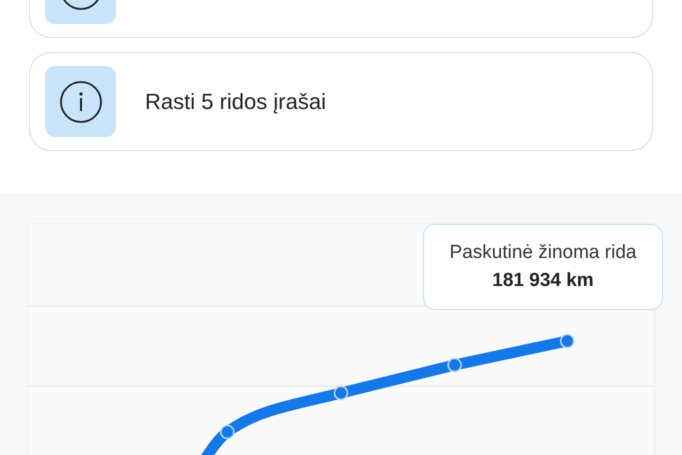 The width and height of the screenshot is (682, 455). What do you see at coordinates (80, 101) in the screenshot?
I see `info-icon` at bounding box center [80, 101].